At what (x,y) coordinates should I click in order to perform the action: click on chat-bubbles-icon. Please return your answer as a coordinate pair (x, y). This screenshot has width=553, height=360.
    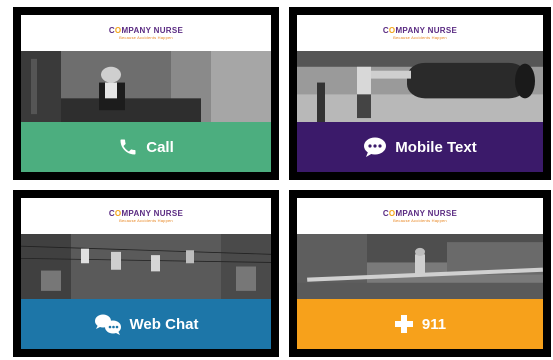
    Looking at the image, I should click on (108, 324).